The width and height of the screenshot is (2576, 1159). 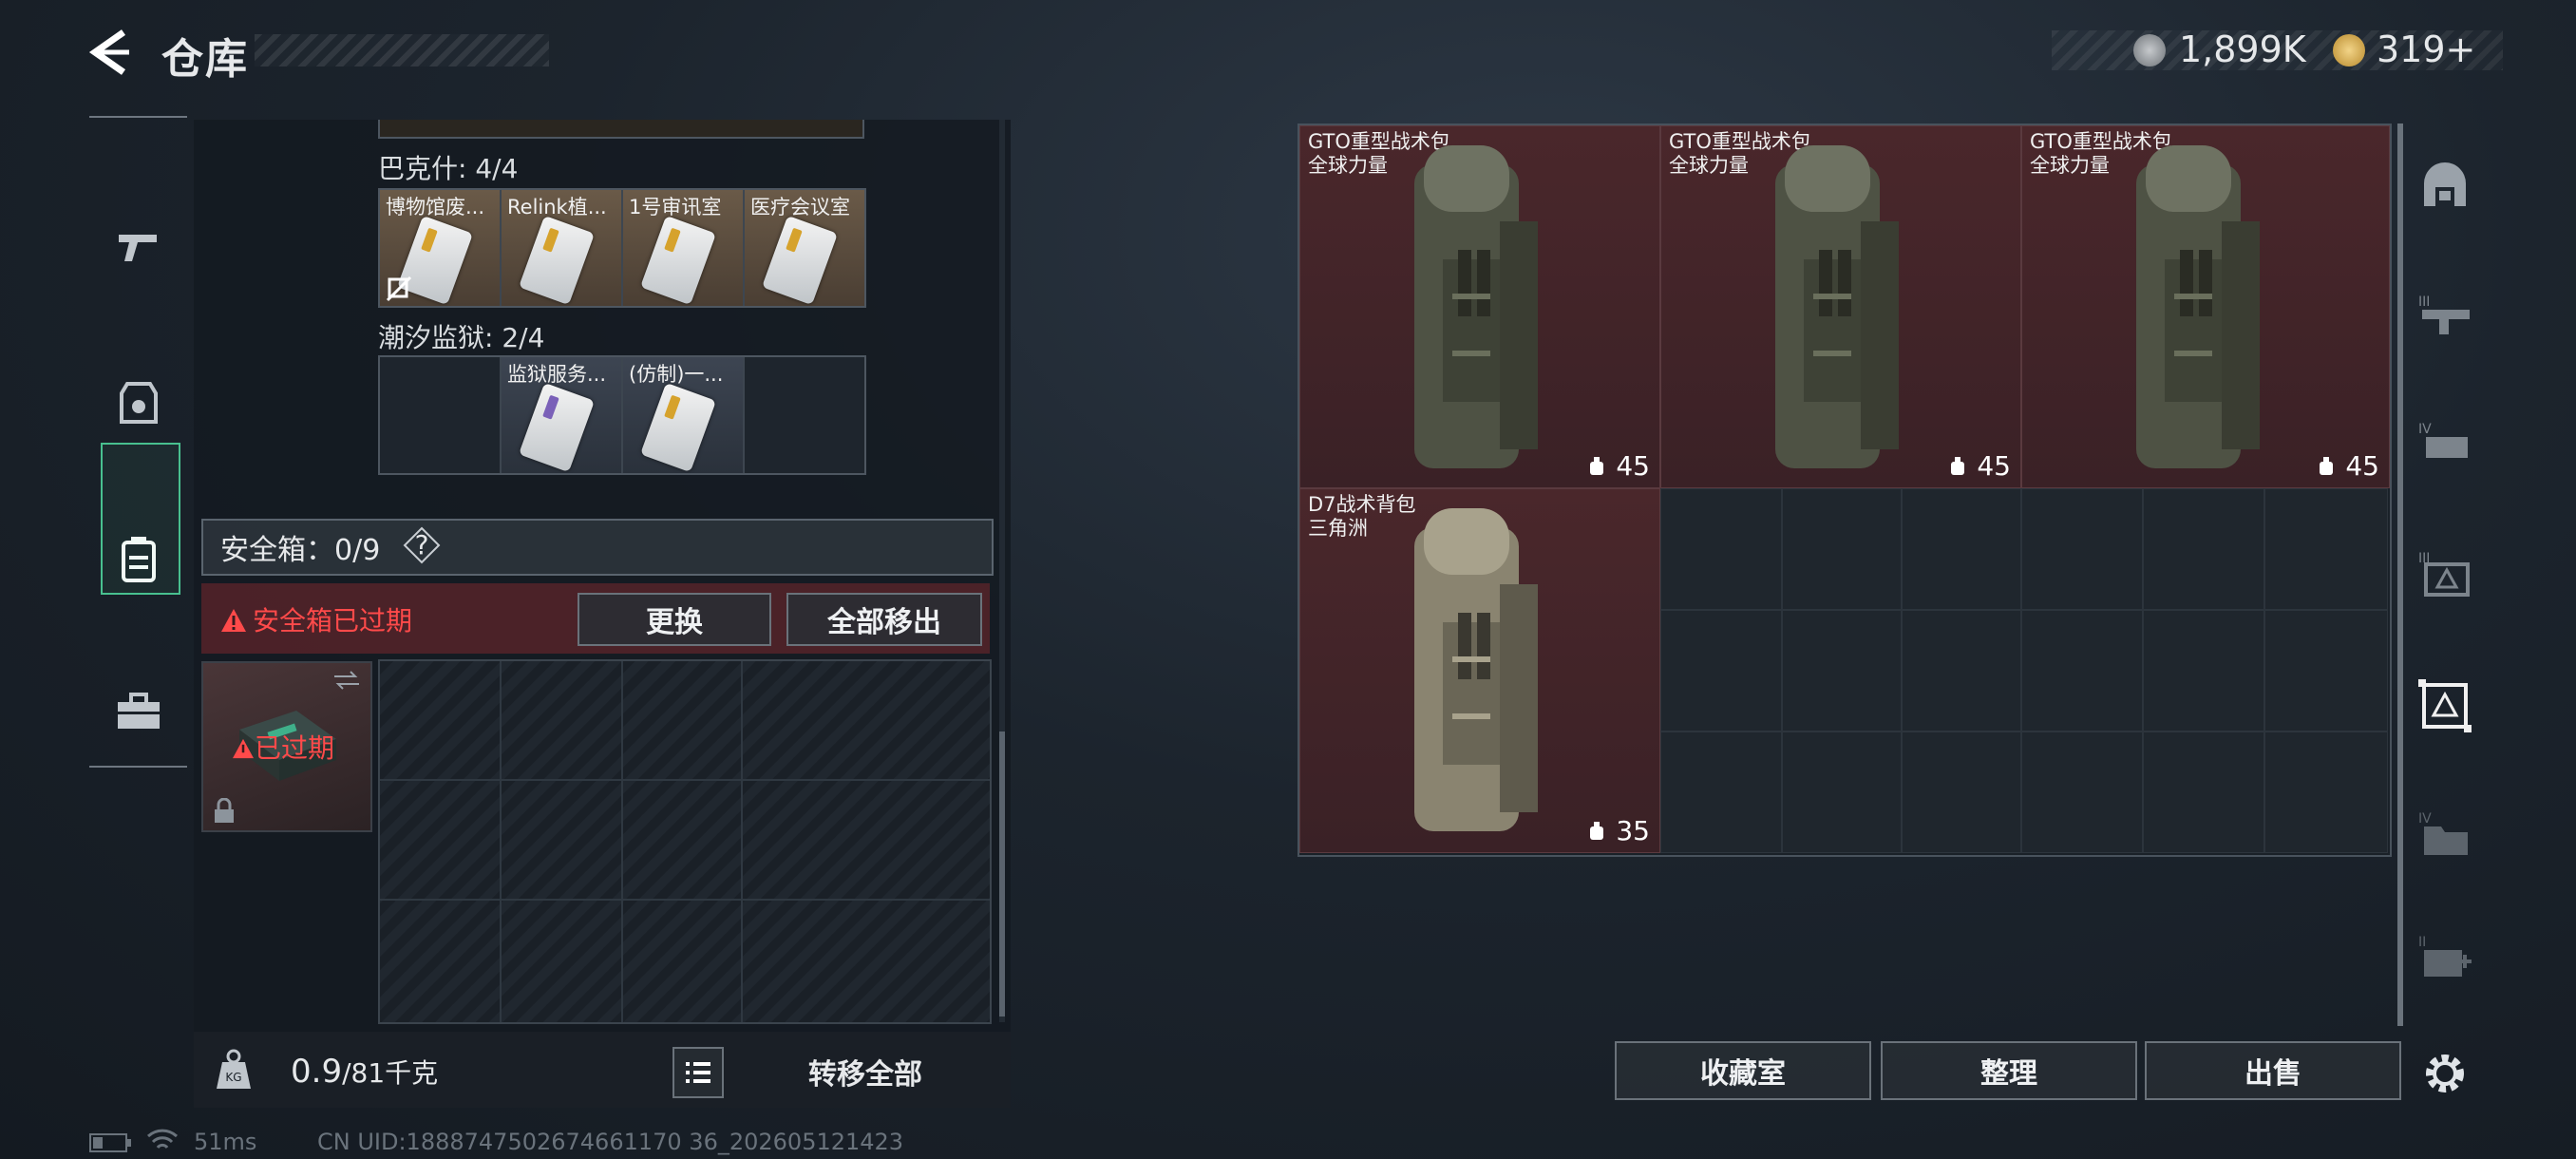 I want to click on settings-button, so click(x=2445, y=1073).